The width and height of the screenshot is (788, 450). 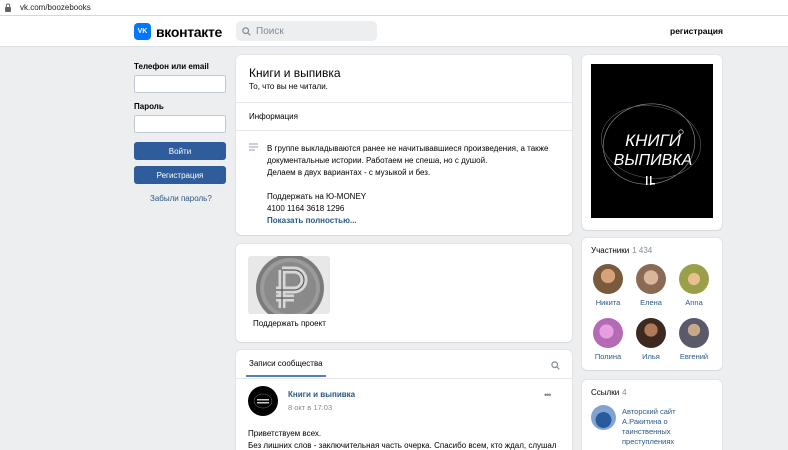 I want to click on member-item: Полина, so click(x=608, y=339).